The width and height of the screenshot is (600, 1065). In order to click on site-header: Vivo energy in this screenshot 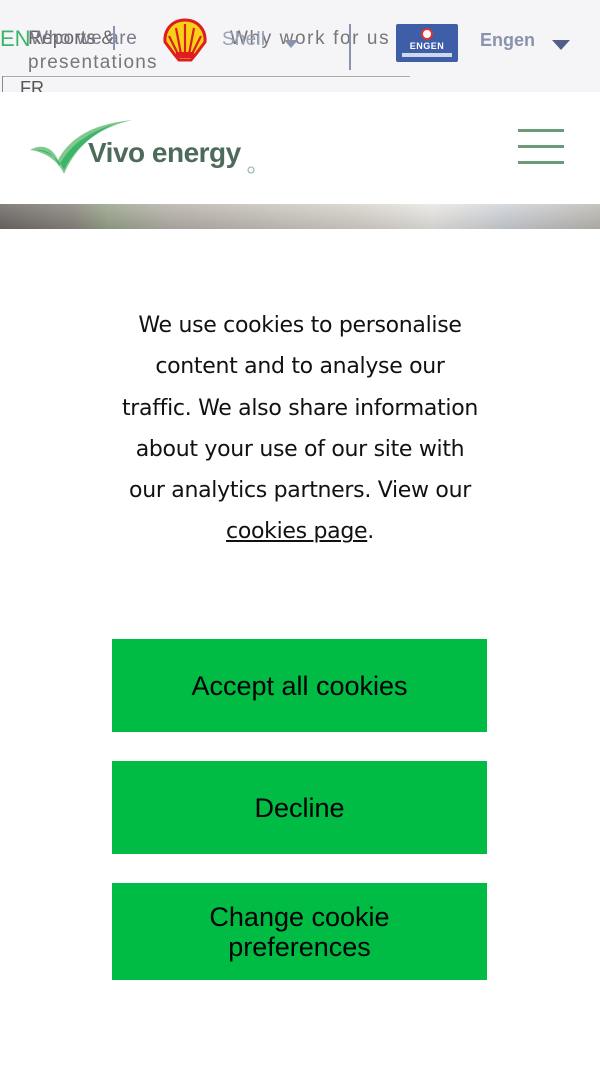, I will do `click(300, 148)`.